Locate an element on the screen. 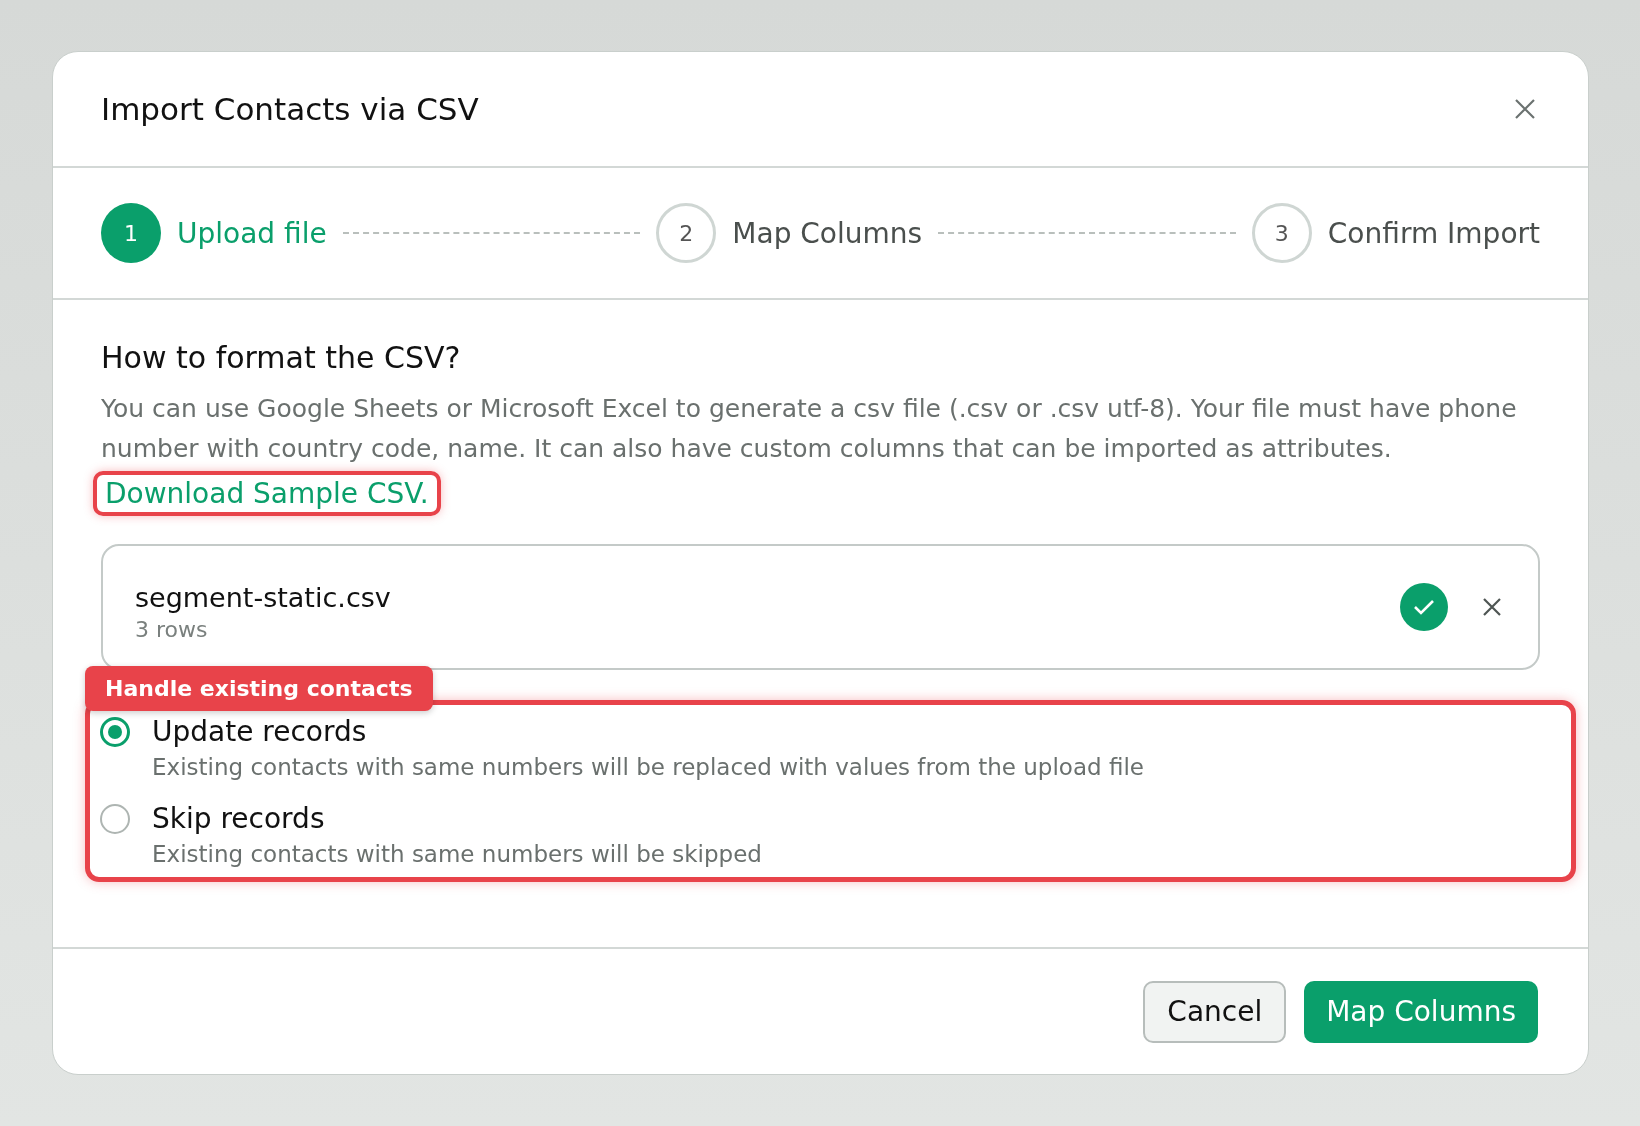 The height and width of the screenshot is (1126, 1640). option-label: Update records is located at coordinates (260, 731).